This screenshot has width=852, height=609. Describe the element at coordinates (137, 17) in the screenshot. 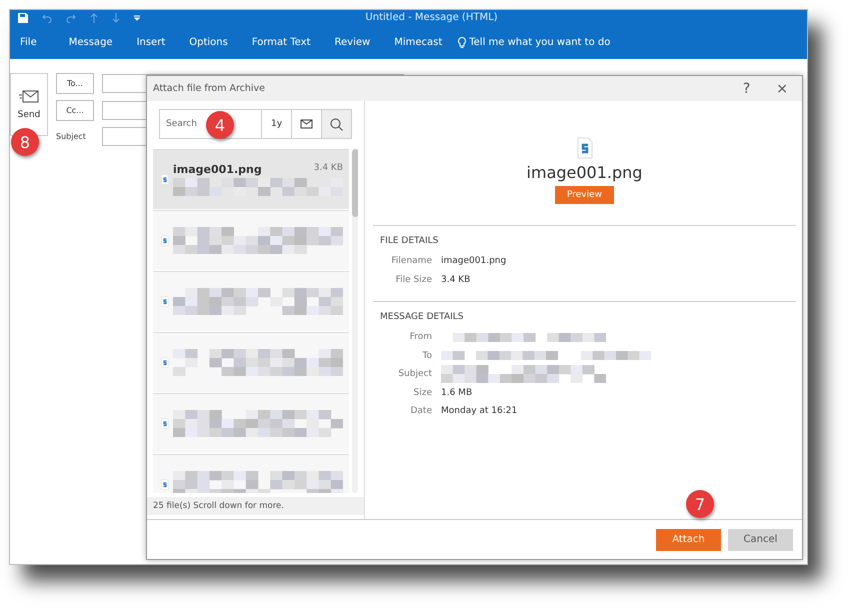

I see `customize-toolbar-icon` at that location.